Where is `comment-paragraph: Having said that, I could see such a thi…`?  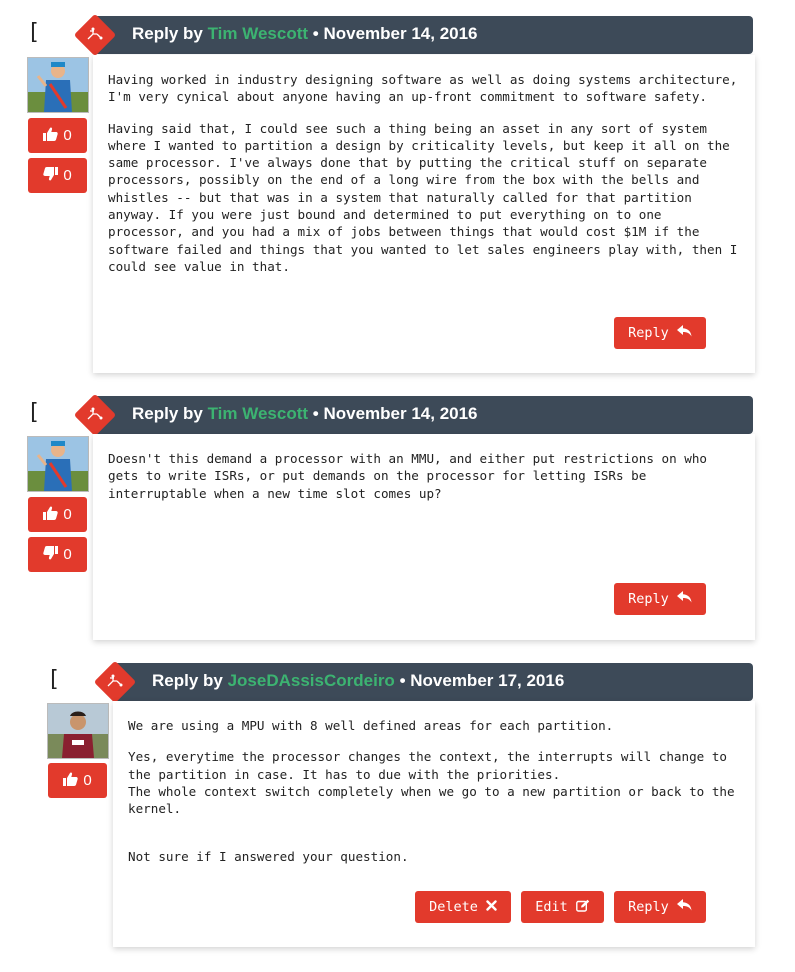 comment-paragraph: Having said that, I could see such a thi… is located at coordinates (423, 197).